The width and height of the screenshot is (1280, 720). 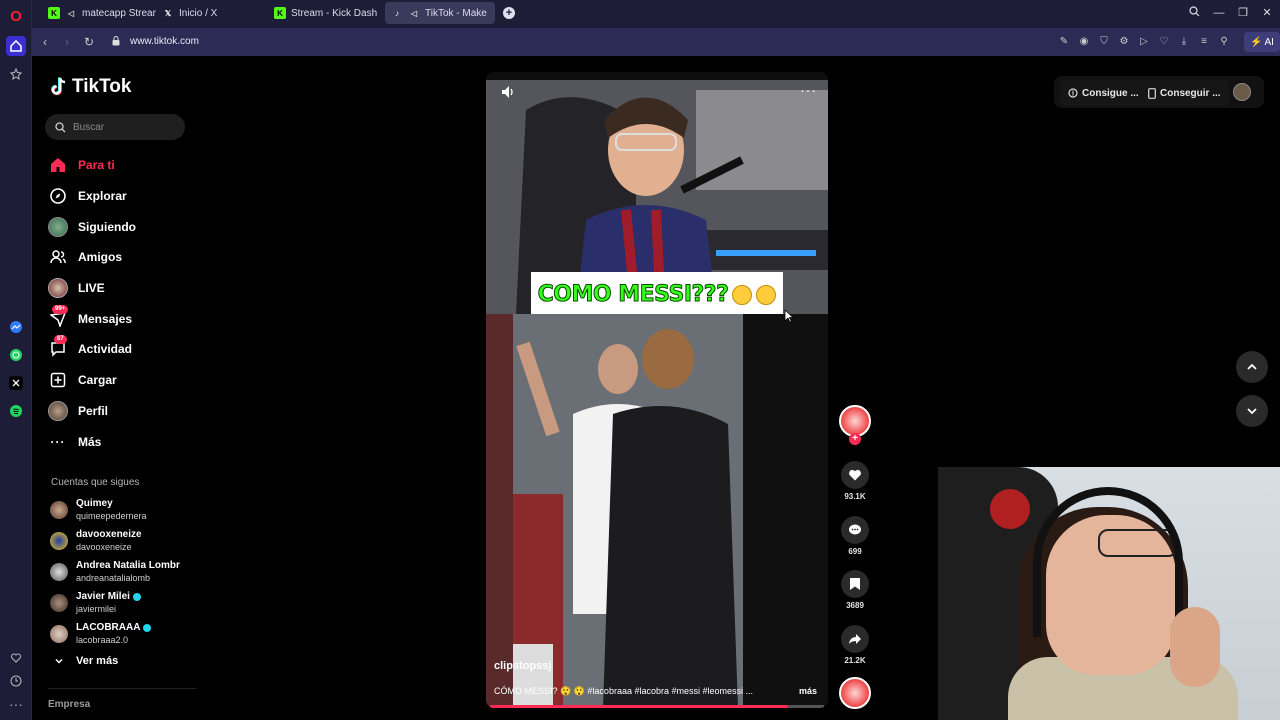 What do you see at coordinates (16, 704) in the screenshot?
I see `more-icon: ···` at bounding box center [16, 704].